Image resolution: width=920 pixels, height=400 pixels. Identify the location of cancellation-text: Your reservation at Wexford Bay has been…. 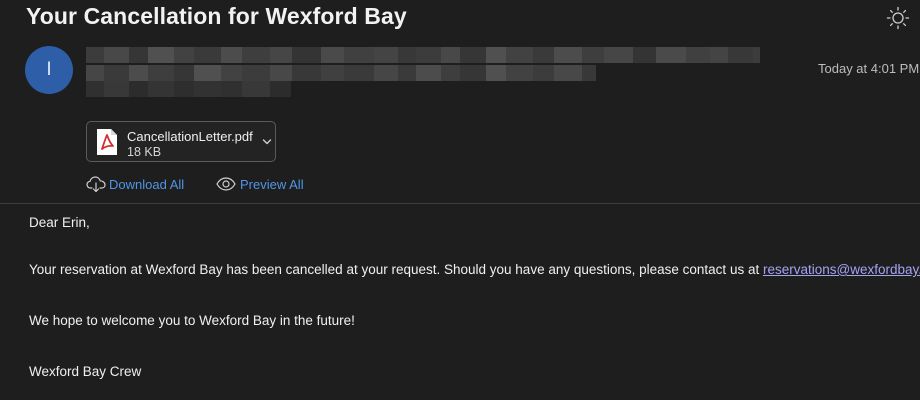
(396, 269).